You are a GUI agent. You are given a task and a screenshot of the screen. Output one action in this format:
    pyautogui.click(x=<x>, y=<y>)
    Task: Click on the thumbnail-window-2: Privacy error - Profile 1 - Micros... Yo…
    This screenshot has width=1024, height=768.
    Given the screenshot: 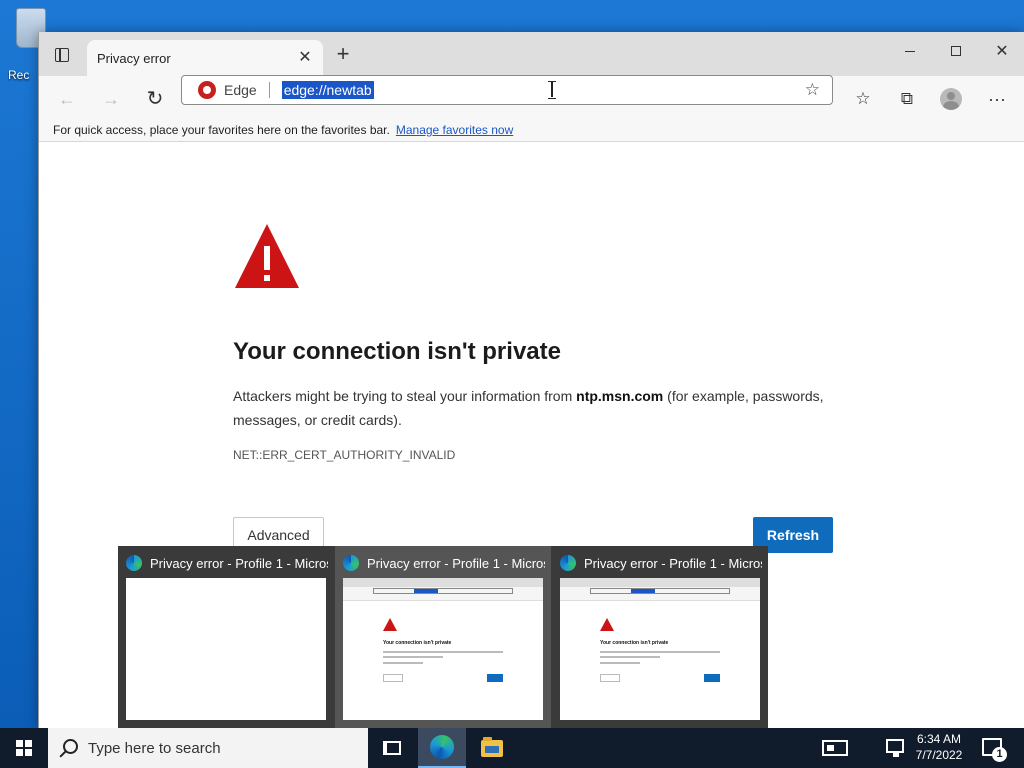 What is the action you would take?
    pyautogui.click(x=443, y=637)
    